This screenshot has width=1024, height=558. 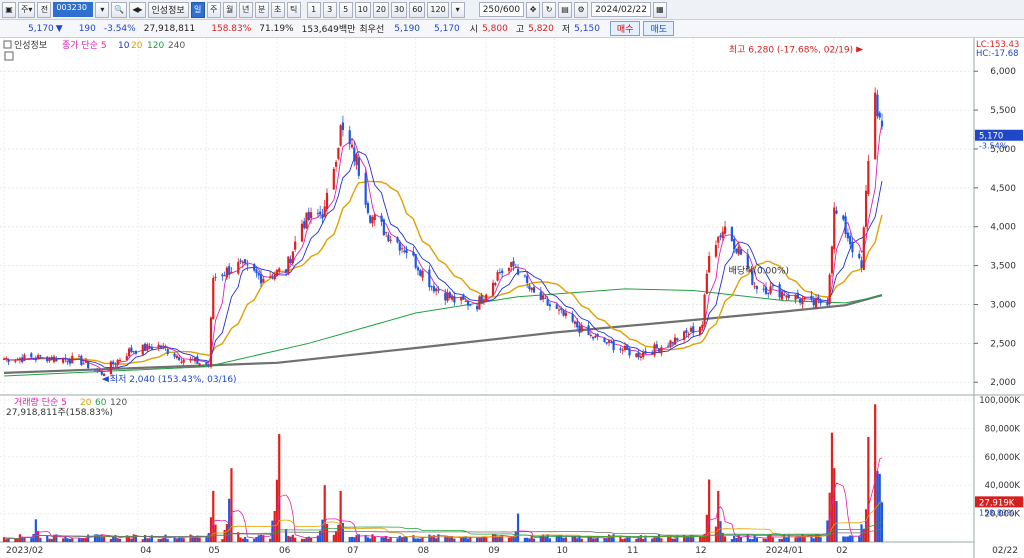 I want to click on search-type-button: 전, so click(x=44, y=9).